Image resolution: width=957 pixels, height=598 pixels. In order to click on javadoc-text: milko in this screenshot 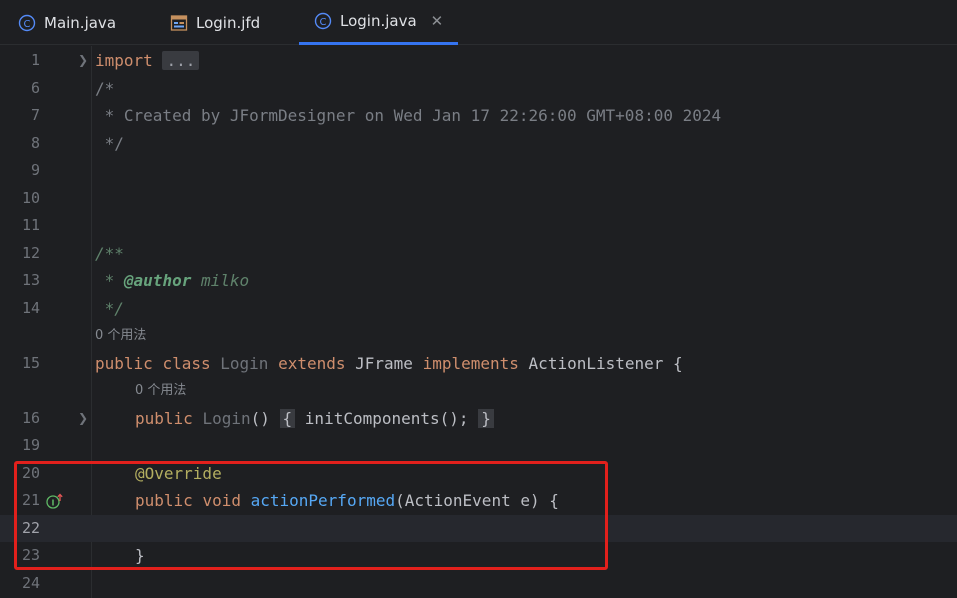, I will do `click(220, 280)`.